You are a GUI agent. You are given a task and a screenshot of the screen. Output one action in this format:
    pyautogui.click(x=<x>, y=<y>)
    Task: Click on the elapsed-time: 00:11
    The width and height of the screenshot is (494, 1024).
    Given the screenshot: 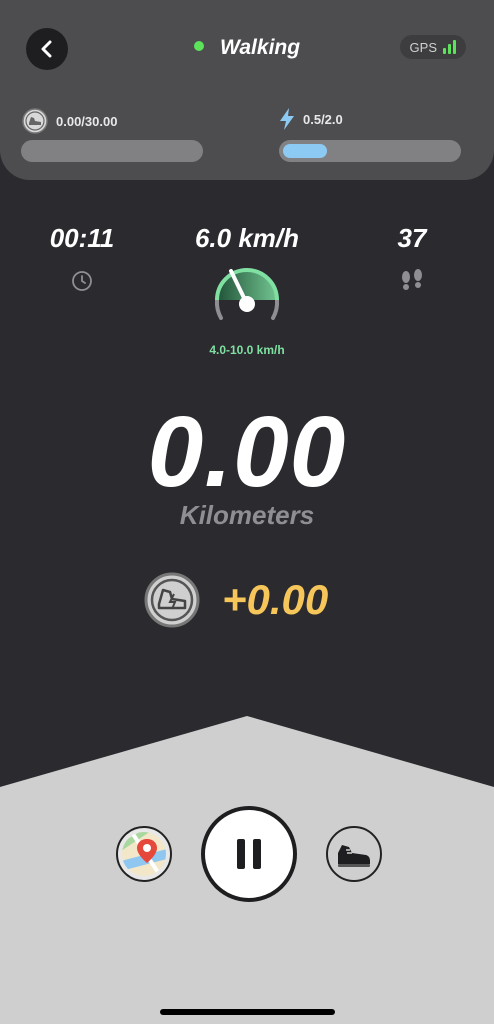 What is the action you would take?
    pyautogui.click(x=82, y=238)
    